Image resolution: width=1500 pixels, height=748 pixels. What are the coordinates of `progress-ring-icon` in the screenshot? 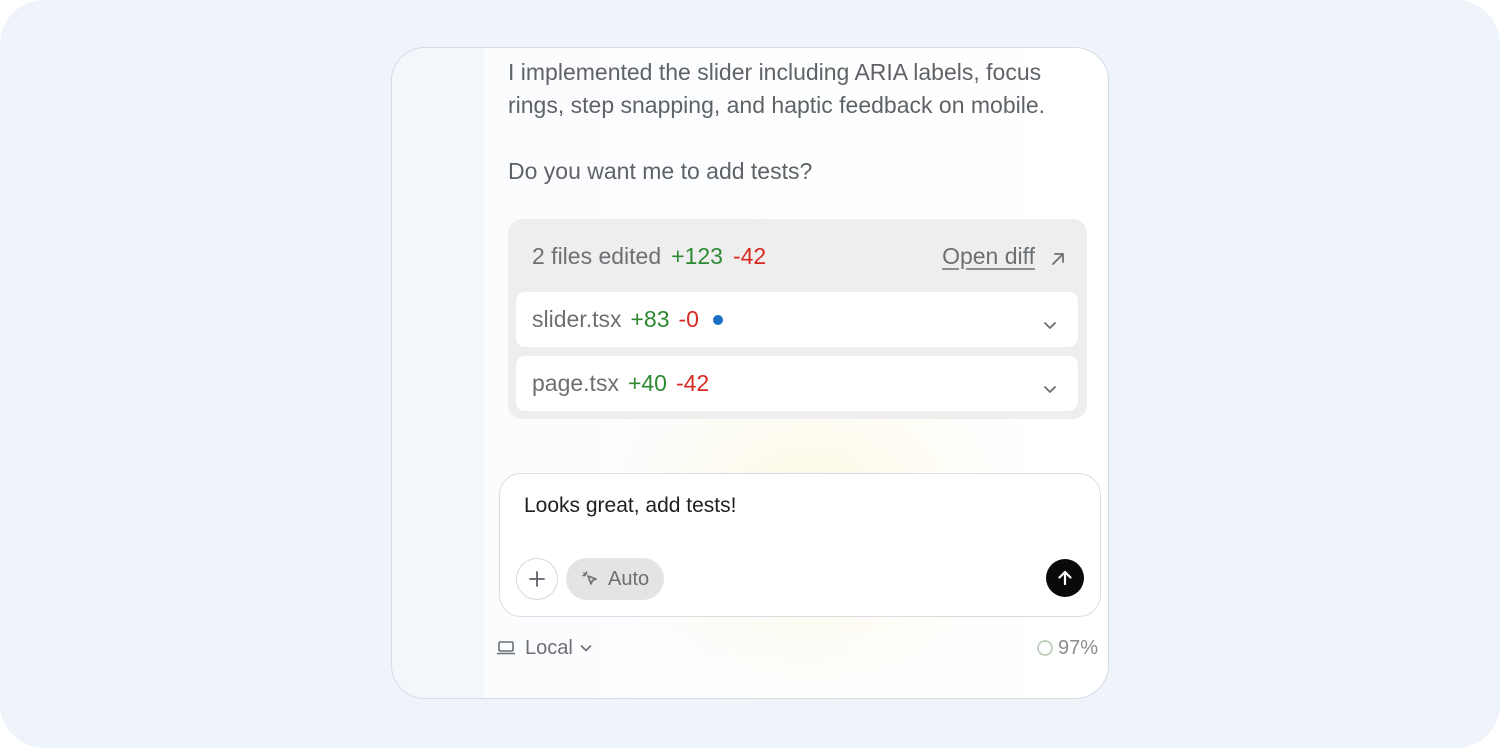 It's located at (1045, 648).